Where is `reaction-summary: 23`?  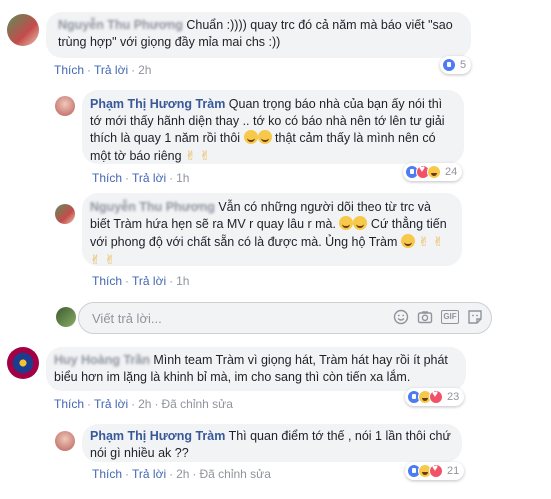 reaction-summary: 23 is located at coordinates (435, 397).